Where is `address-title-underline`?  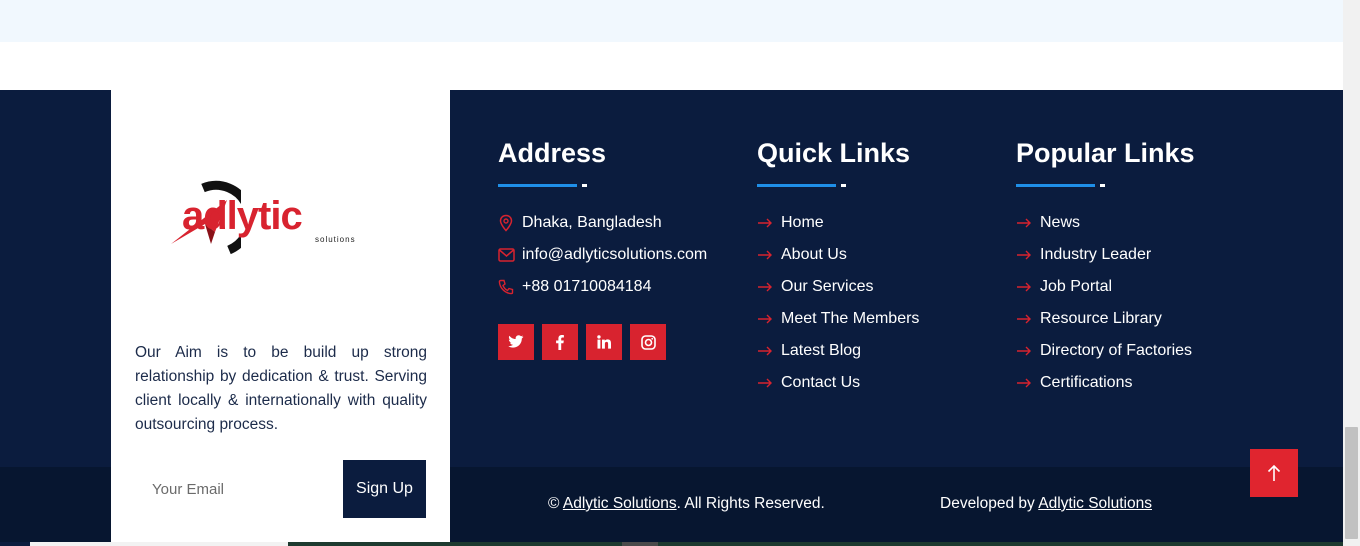 address-title-underline is located at coordinates (542, 185).